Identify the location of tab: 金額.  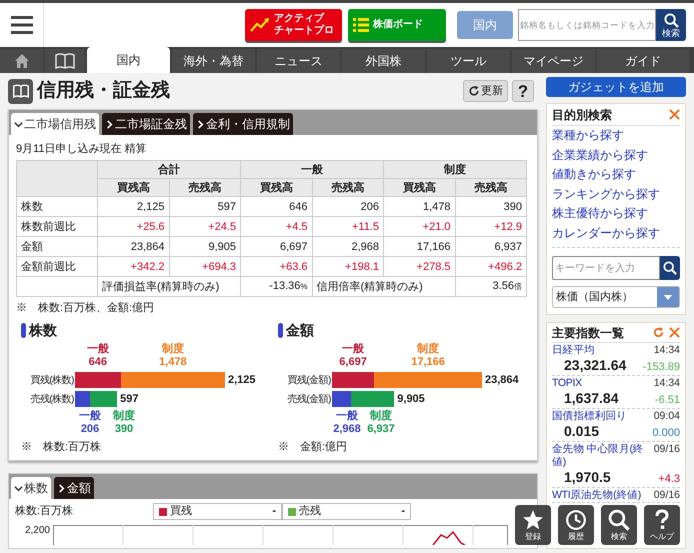
(74, 488).